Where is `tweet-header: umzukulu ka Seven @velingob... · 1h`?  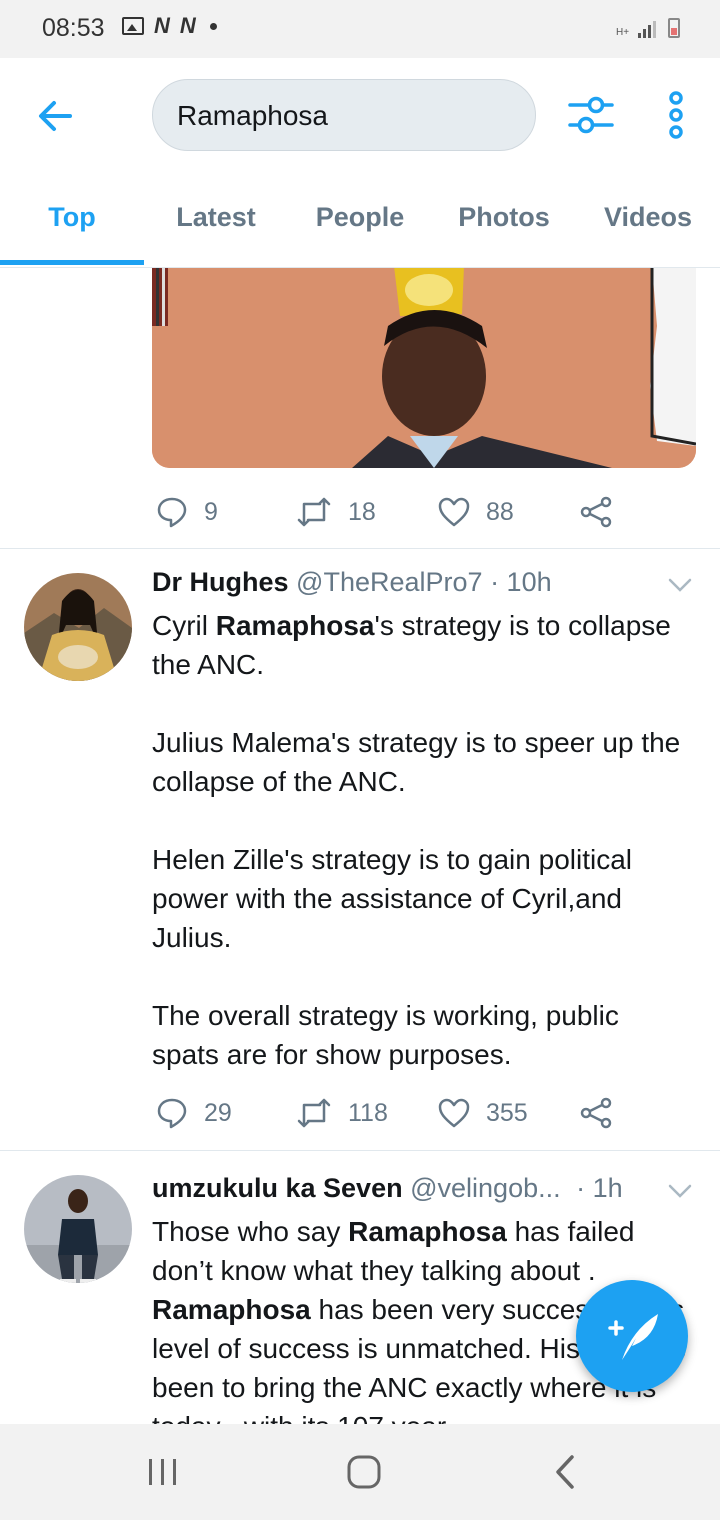 tweet-header: umzukulu ka Seven @velingob... · 1h is located at coordinates (412, 1188).